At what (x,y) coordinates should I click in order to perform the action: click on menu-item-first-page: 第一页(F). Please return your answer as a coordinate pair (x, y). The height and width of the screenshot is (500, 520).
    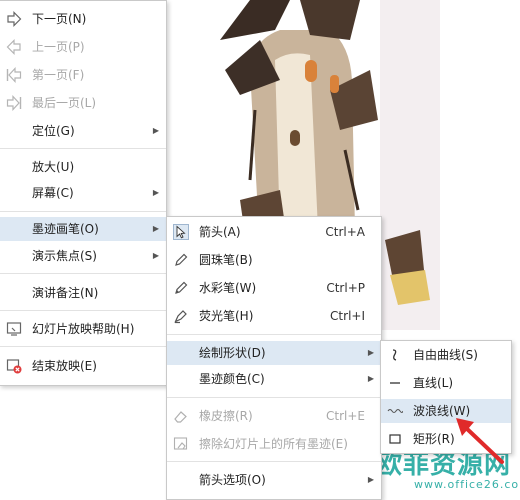
    Looking at the image, I should click on (83, 75).